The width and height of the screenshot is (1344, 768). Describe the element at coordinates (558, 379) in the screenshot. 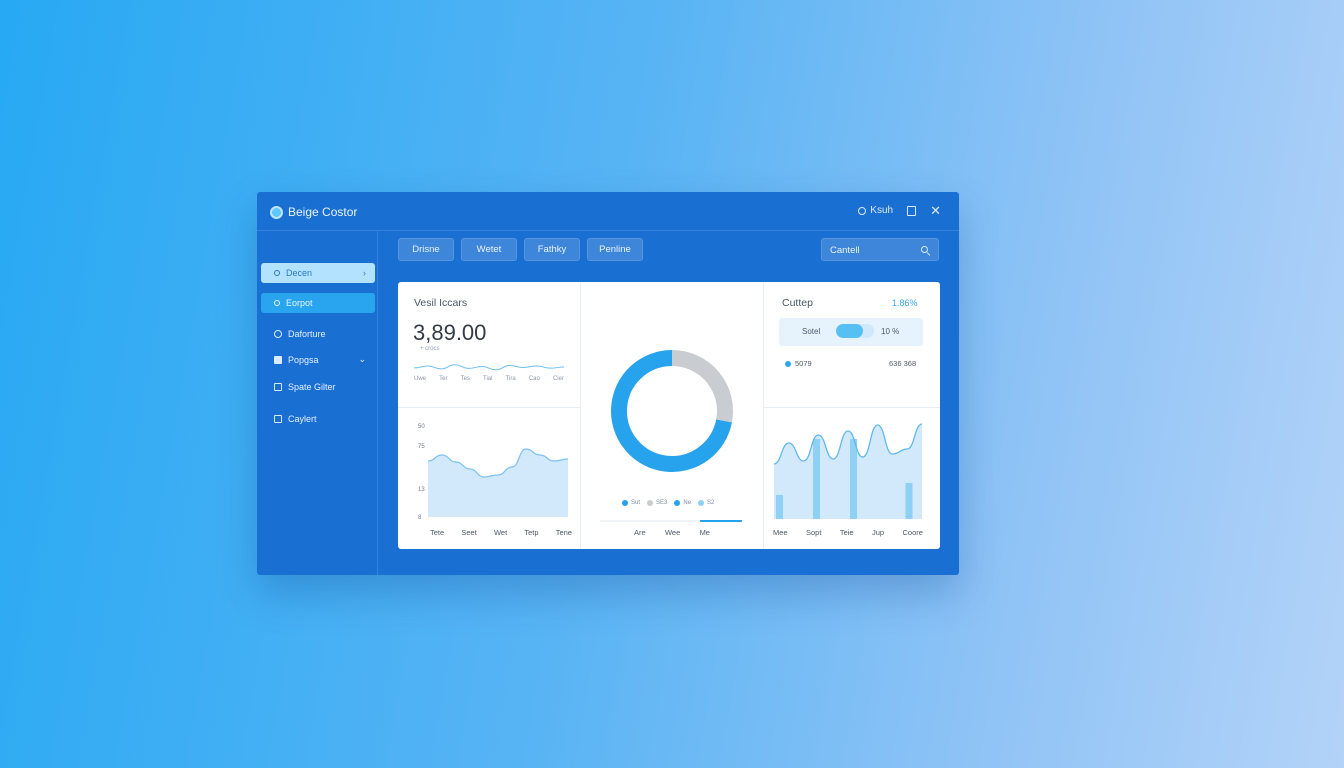

I see `sparkline-tick-label: Cier` at that location.